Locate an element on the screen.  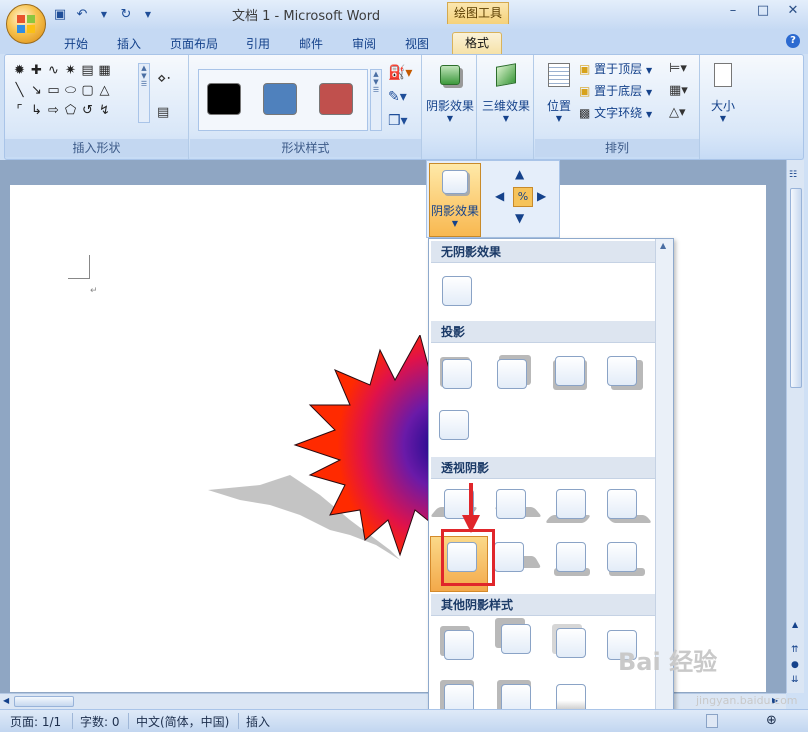
shape-seal-icon: ✹ is located at coordinates (19, 71).